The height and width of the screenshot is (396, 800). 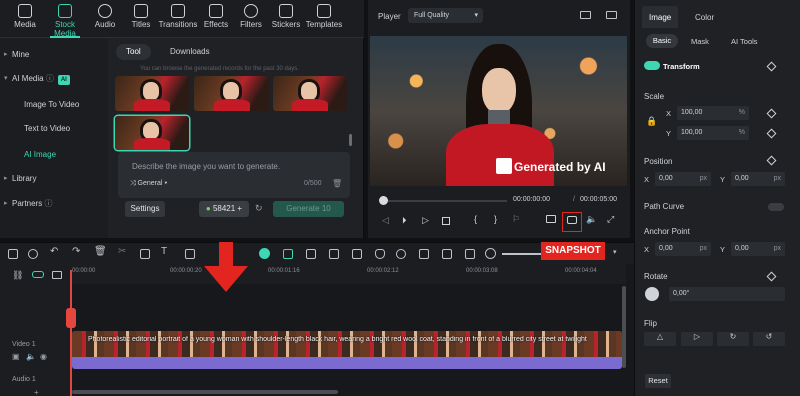 I want to click on add-track-icon: +, so click(x=36, y=392).